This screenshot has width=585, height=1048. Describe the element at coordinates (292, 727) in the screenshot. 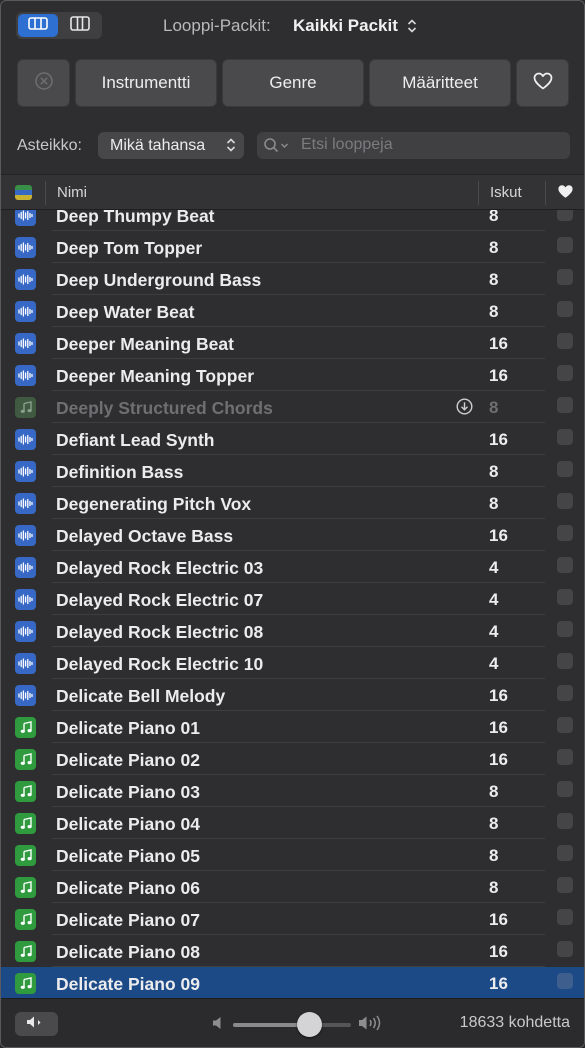

I see `table-row: Delicate Piano 01 16` at that location.